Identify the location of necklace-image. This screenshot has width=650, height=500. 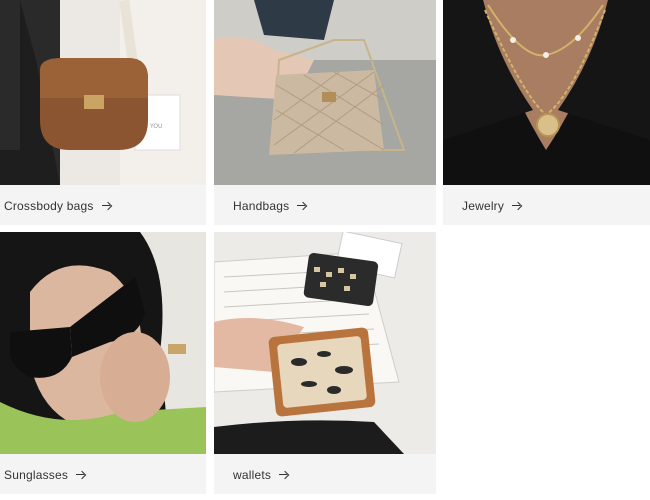
(546, 92).